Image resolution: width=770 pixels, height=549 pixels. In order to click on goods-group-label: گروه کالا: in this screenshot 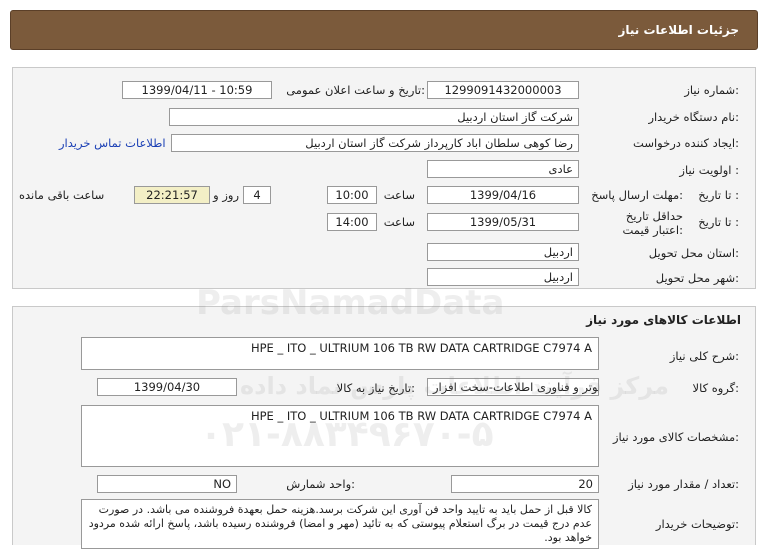, I will do `click(715, 388)`.